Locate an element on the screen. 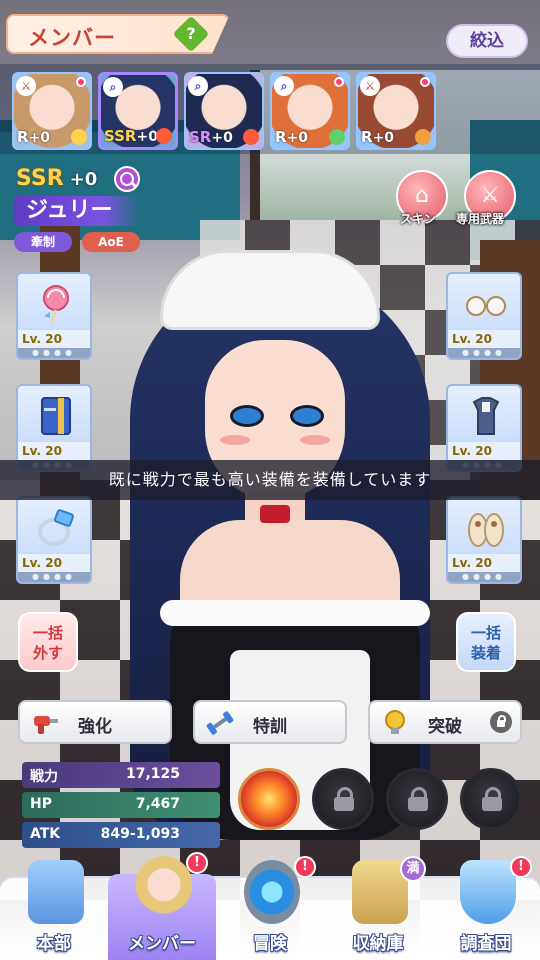 The image size is (540, 960). stat-atk: ATK 849-1,093 is located at coordinates (121, 835).